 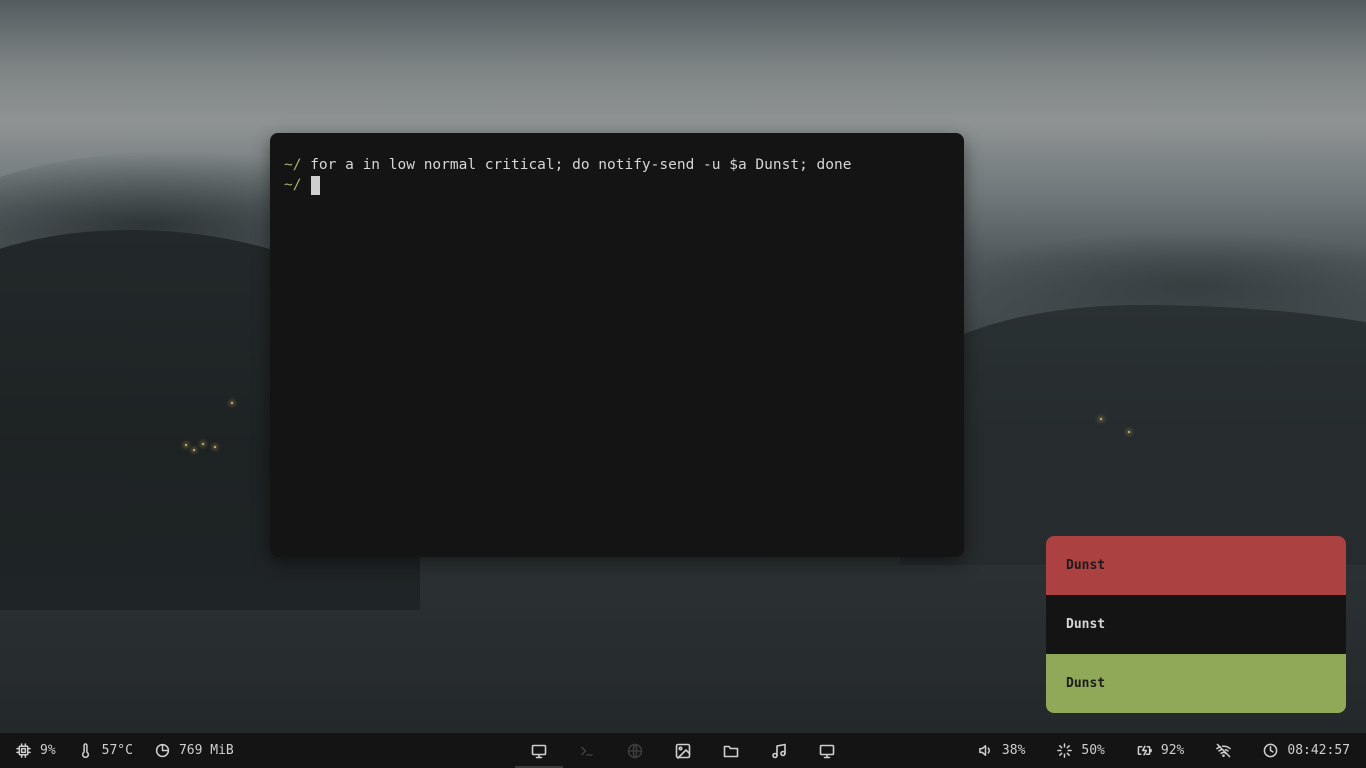 I want to click on temperature-module: 57°C, so click(x=105, y=750).